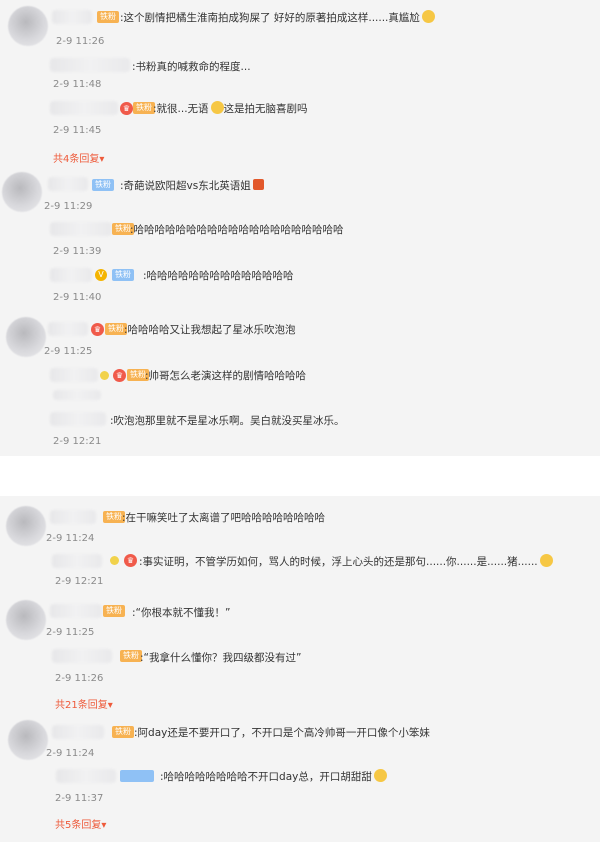 The width and height of the screenshot is (600, 842). I want to click on reply-text: :吹泡泡那里就不是星冰乐啊。吴白就没买星冰乐。, so click(227, 421).